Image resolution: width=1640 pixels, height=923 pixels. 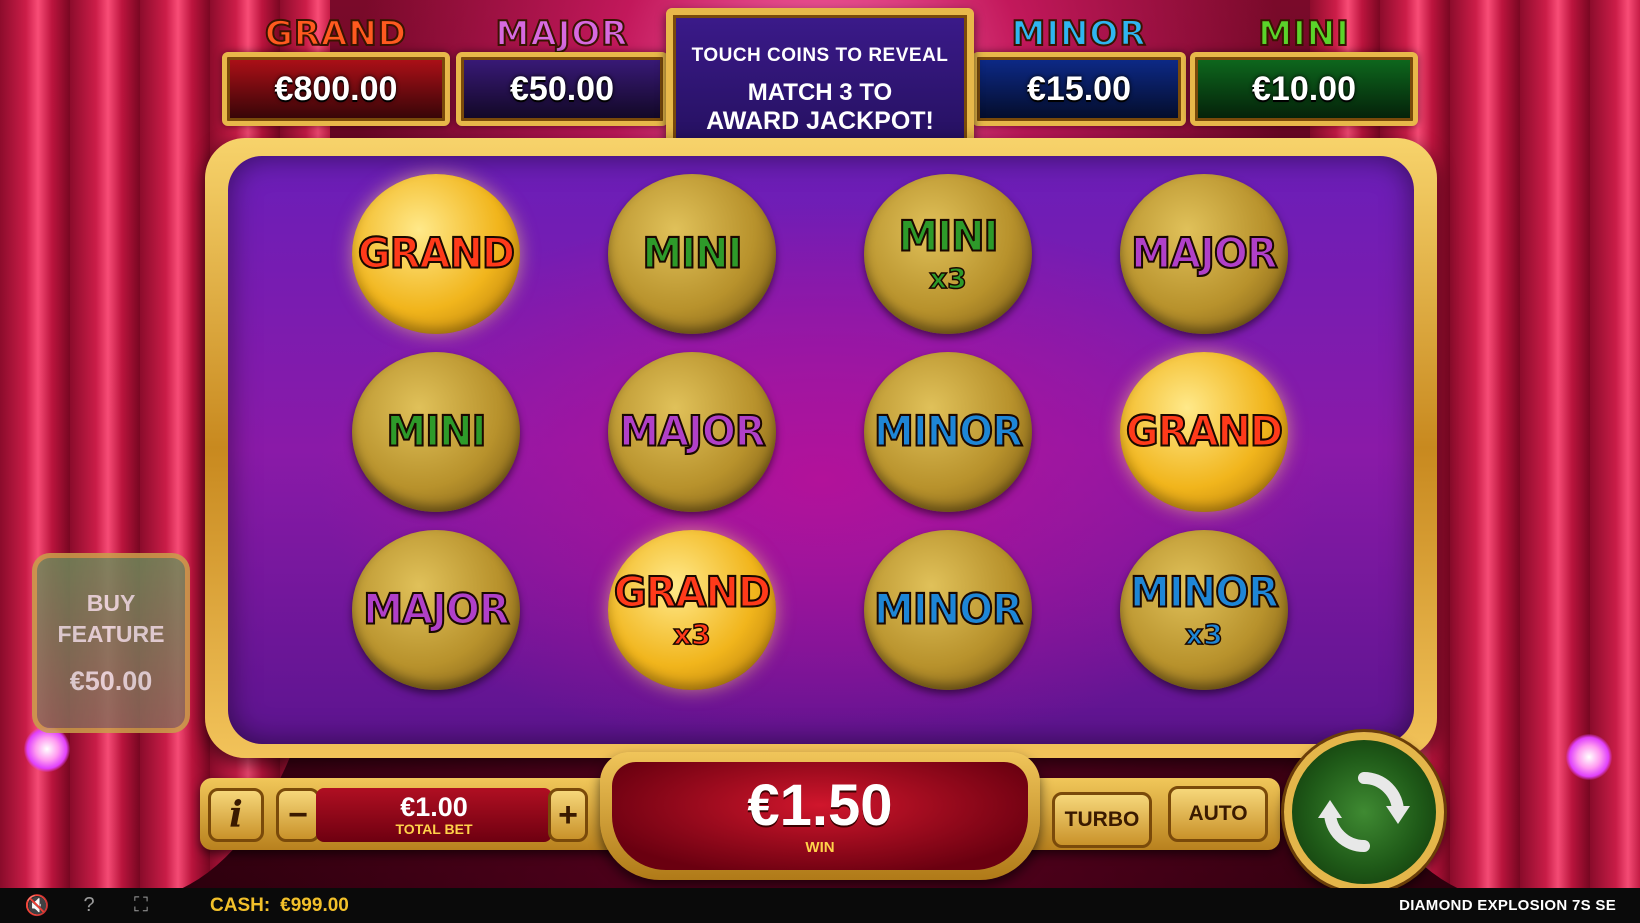 What do you see at coordinates (434, 807) in the screenshot?
I see `total-bet-value: €1.00` at bounding box center [434, 807].